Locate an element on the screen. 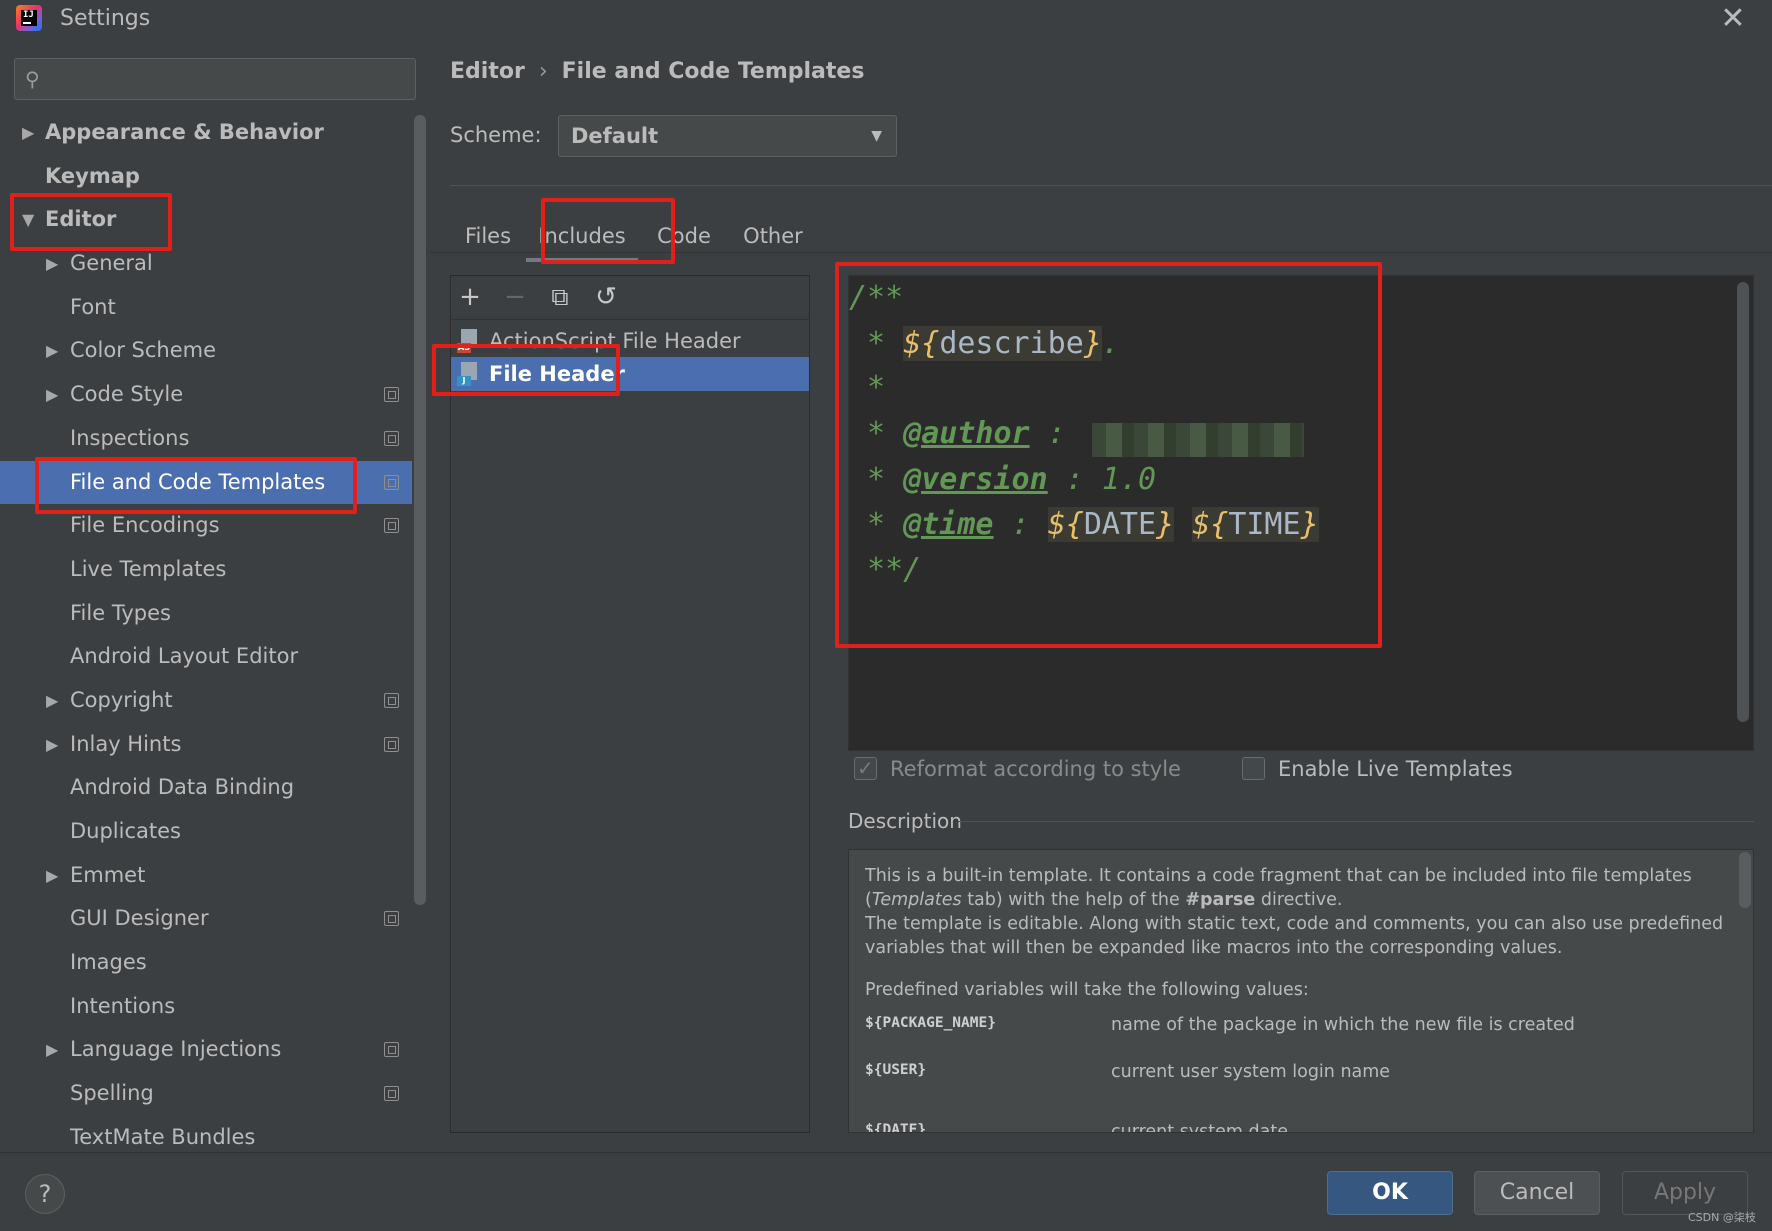 The image size is (1772, 1231). sidebar-scrollbar is located at coordinates (420, 510).